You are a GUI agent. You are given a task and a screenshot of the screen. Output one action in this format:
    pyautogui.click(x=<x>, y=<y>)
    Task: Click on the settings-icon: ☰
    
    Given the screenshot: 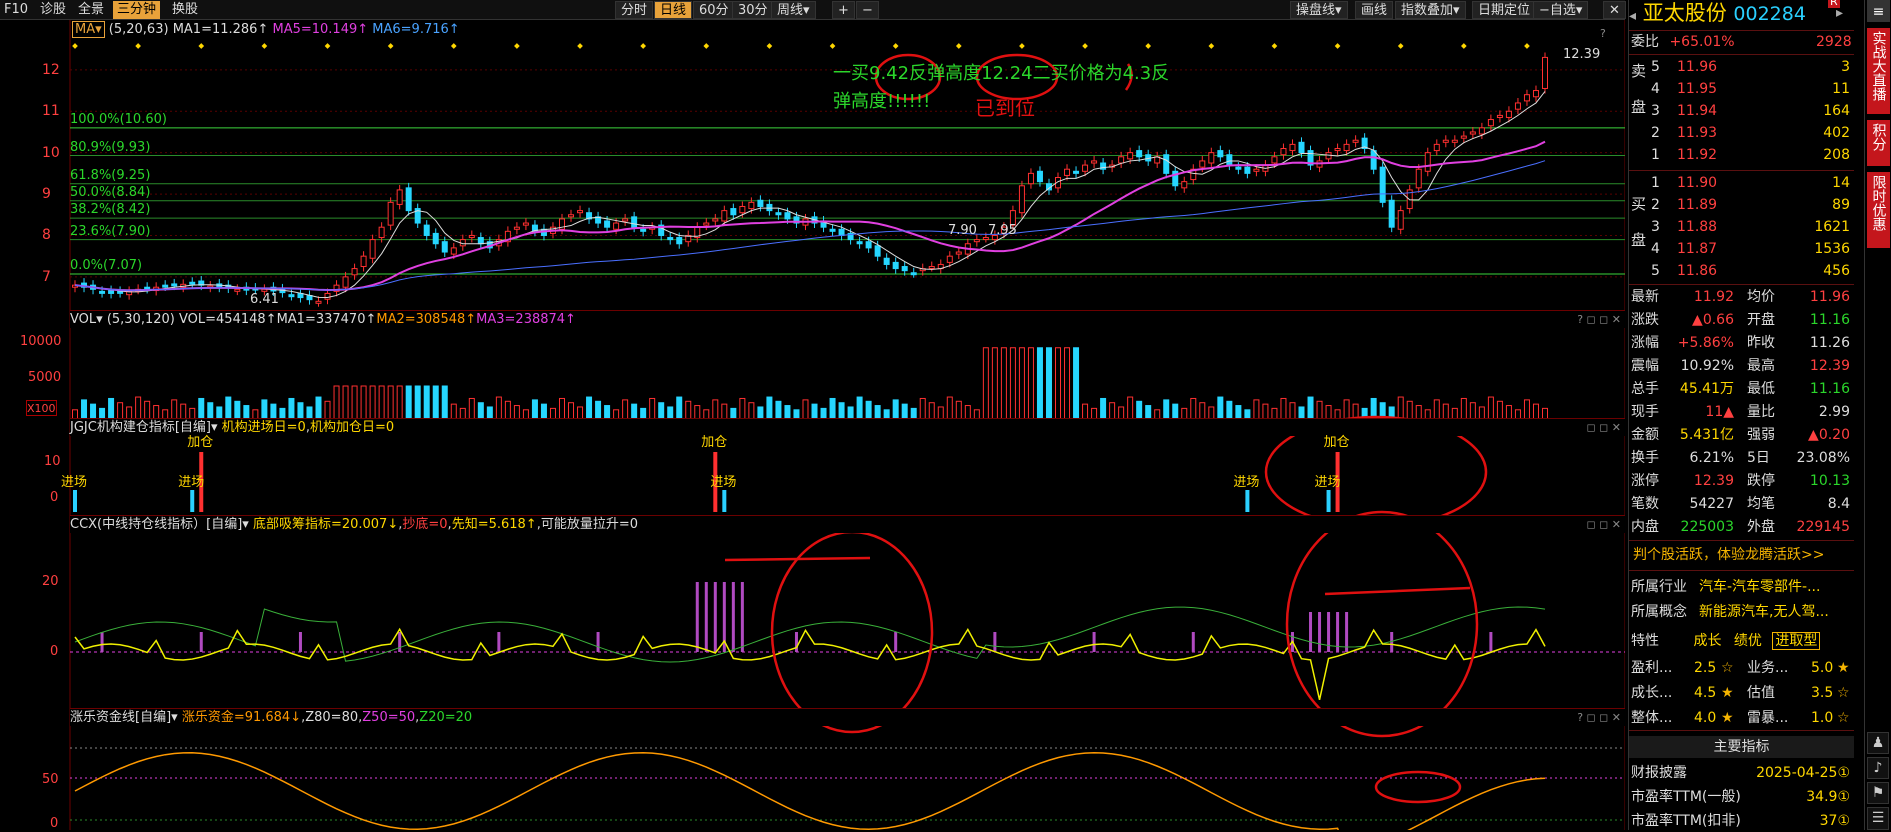 What is the action you would take?
    pyautogui.click(x=1878, y=818)
    